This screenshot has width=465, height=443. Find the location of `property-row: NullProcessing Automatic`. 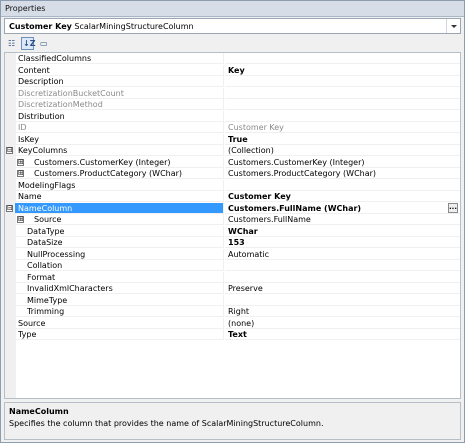

property-row: NullProcessing Automatic is located at coordinates (232, 254).